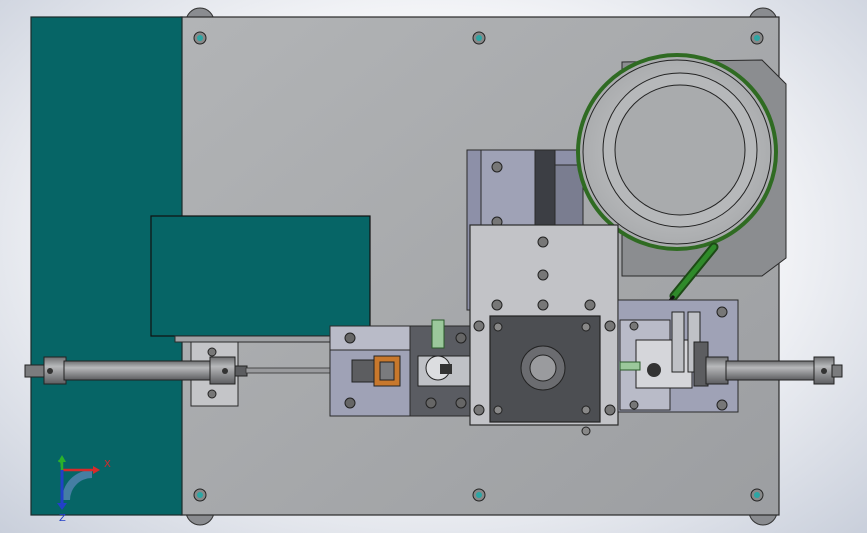 The image size is (867, 533). What do you see at coordinates (260, 276) in the screenshot?
I see `cover-box` at bounding box center [260, 276].